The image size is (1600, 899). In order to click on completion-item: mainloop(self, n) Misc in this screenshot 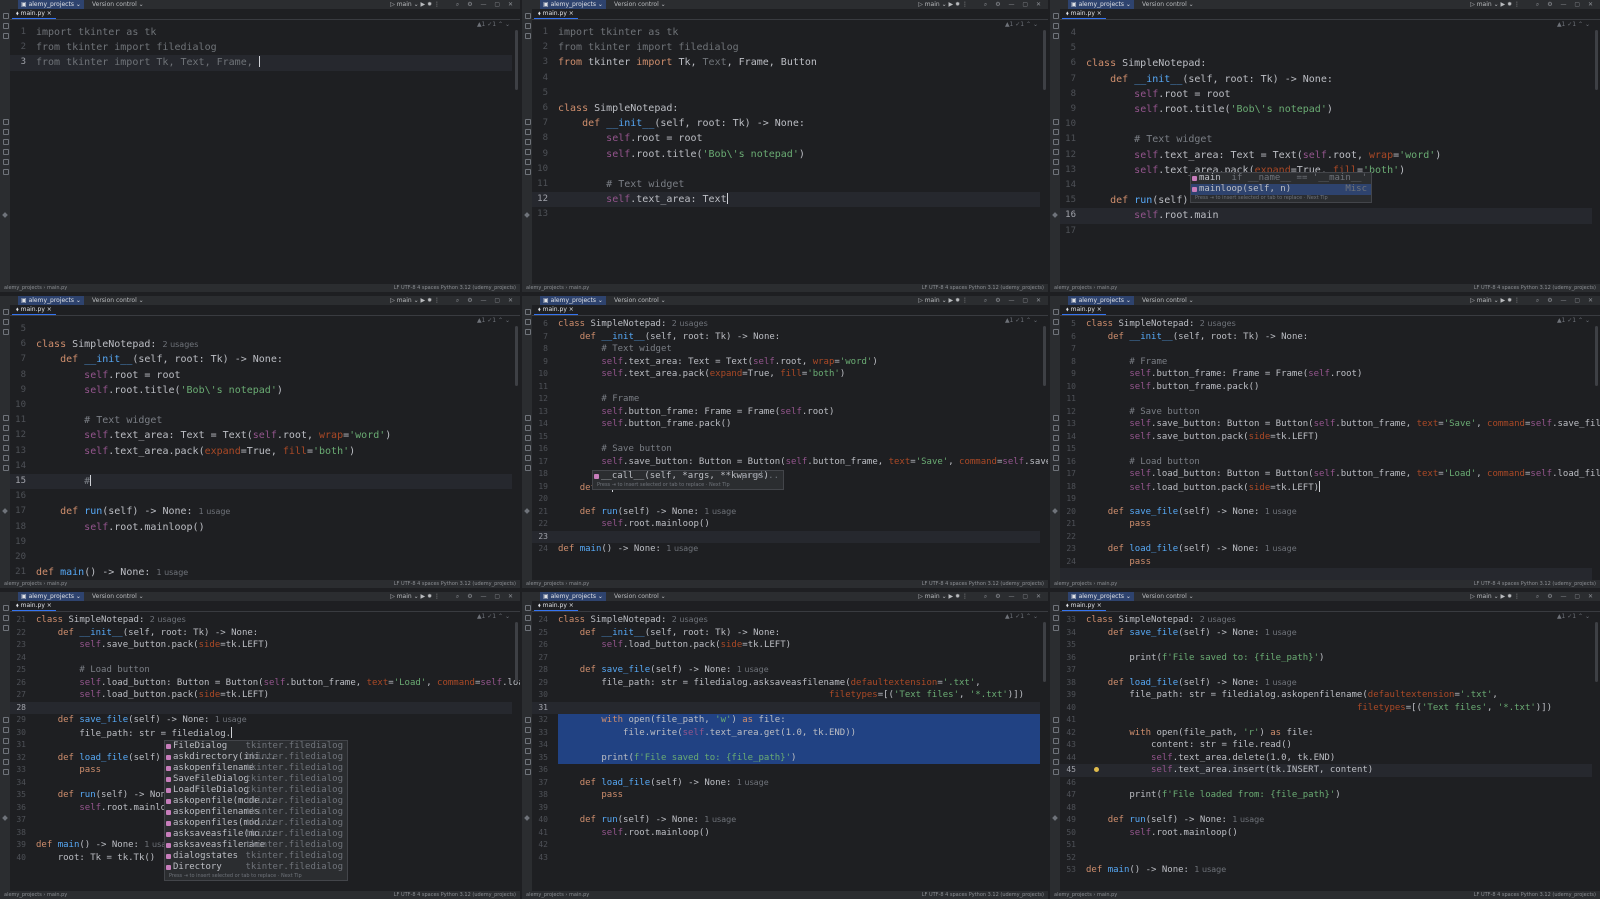, I will do `click(1281, 189)`.